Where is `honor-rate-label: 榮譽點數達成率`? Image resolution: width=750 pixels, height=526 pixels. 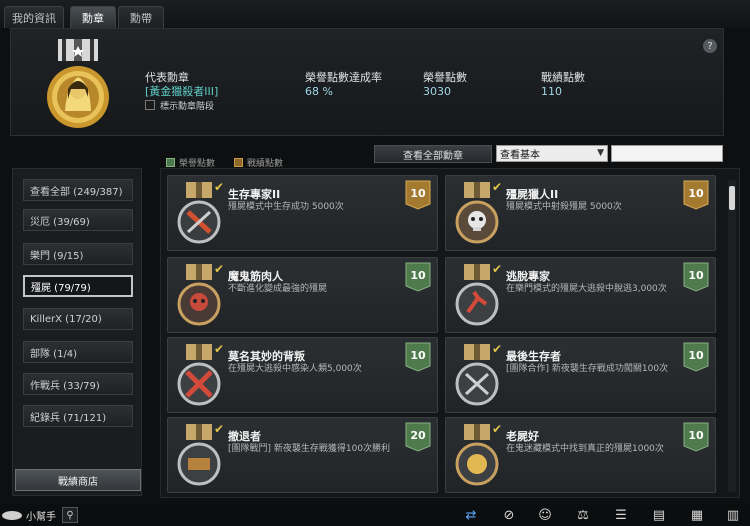 honor-rate-label: 榮譽點數達成率 is located at coordinates (343, 77).